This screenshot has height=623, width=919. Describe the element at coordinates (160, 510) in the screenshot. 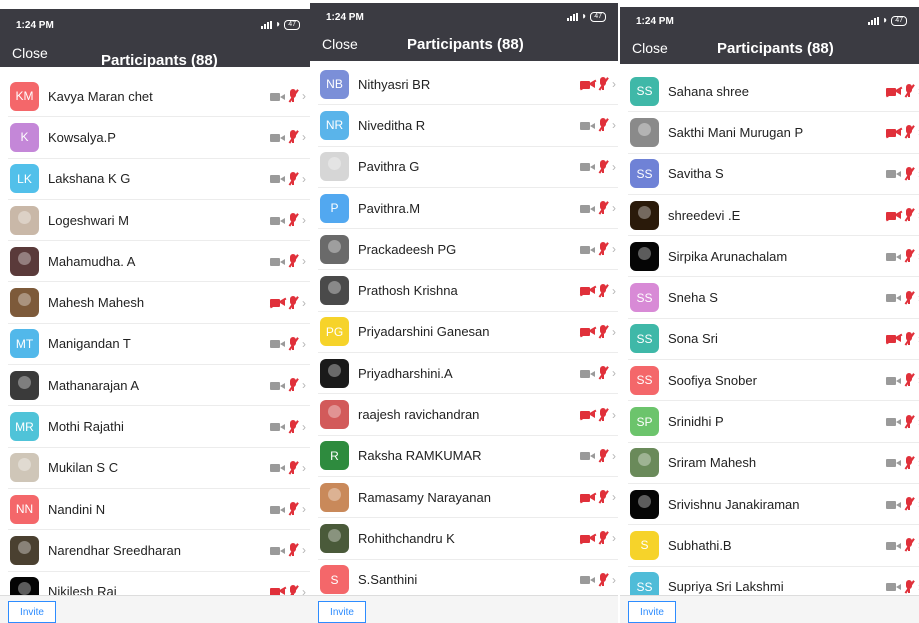

I see `participant-row: NN Nandini N ›` at that location.